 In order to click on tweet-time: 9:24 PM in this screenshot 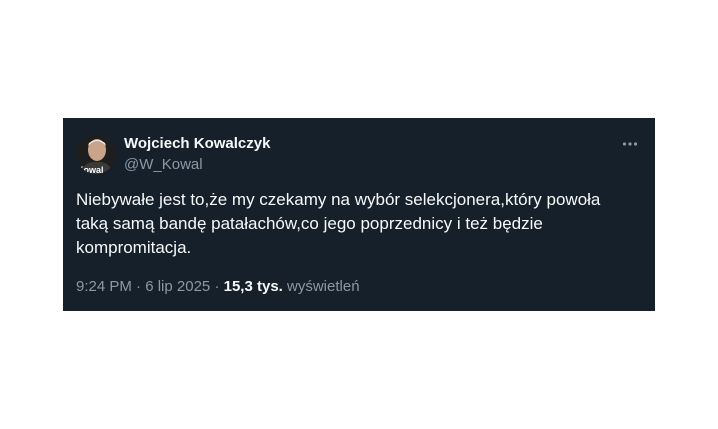, I will do `click(104, 286)`.